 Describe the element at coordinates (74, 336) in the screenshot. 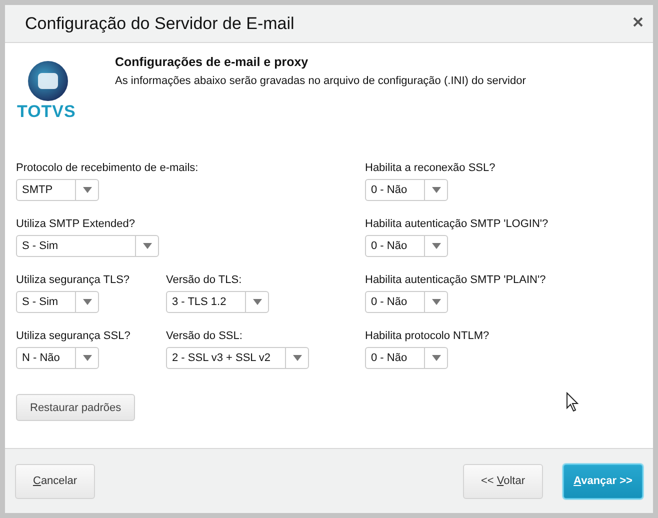

I see `field-label: Utiliza segurança SSL?` at that location.